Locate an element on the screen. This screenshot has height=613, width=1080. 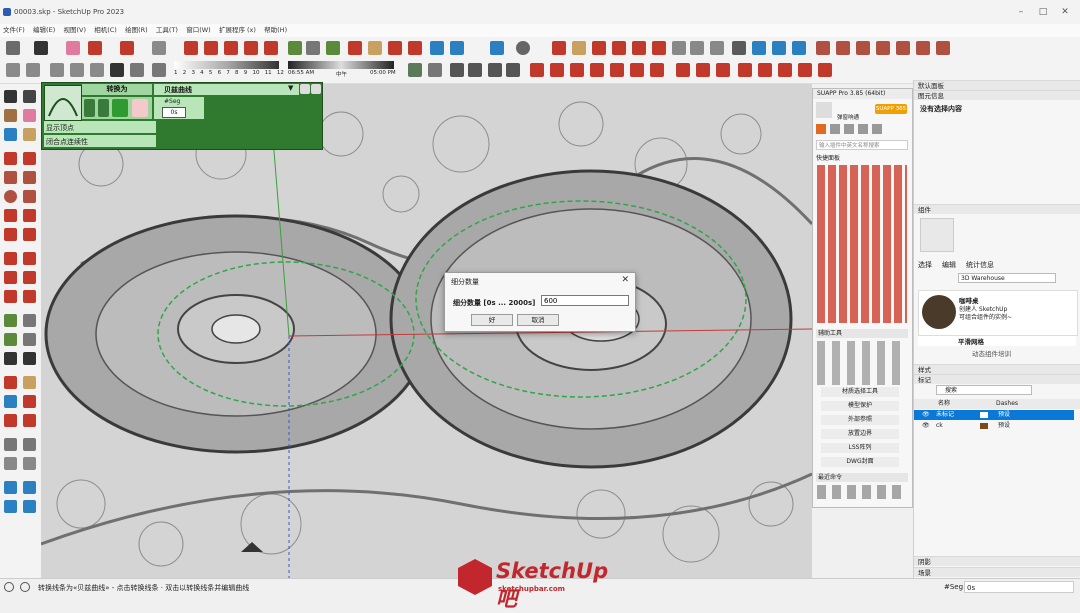
tool-b-icon is located at coordinates (577, 70).